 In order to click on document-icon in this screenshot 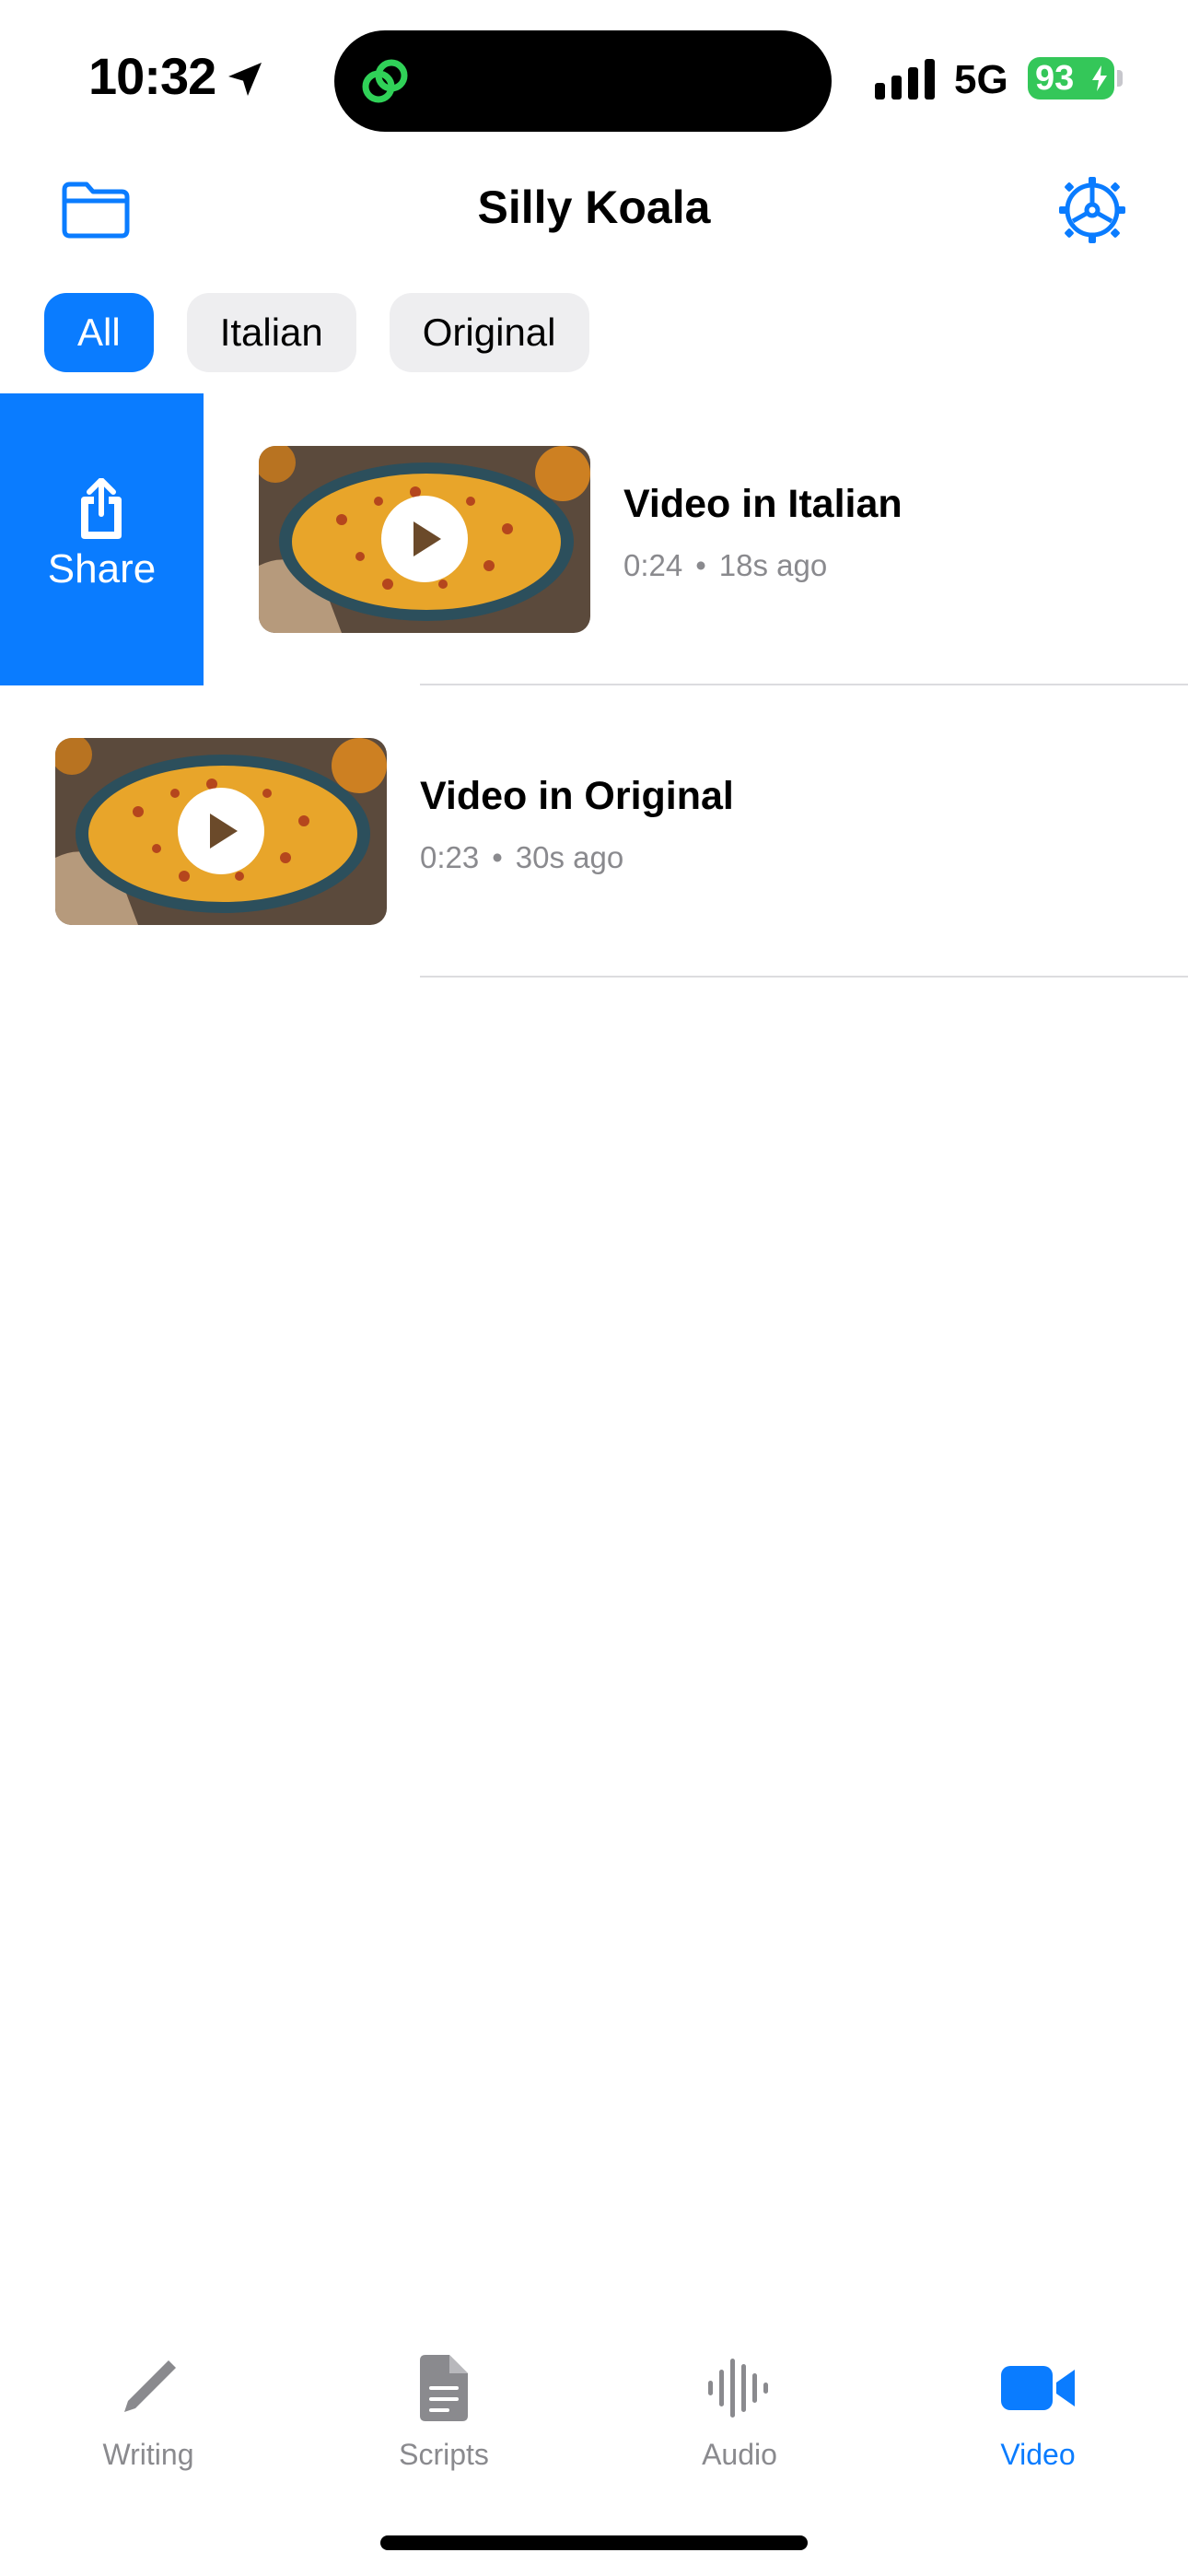, I will do `click(444, 2388)`.